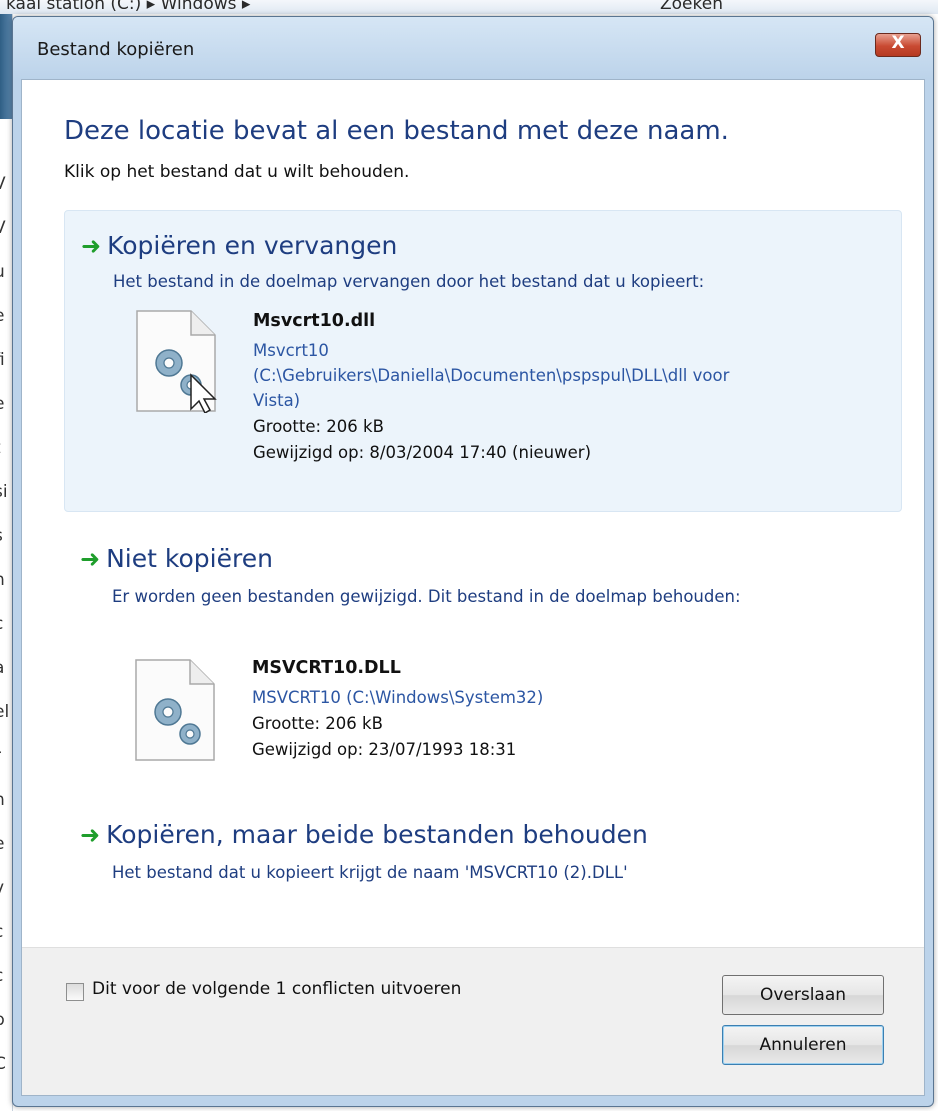 The width and height of the screenshot is (938, 1111). I want to click on file-location-line: Vista), so click(277, 400).